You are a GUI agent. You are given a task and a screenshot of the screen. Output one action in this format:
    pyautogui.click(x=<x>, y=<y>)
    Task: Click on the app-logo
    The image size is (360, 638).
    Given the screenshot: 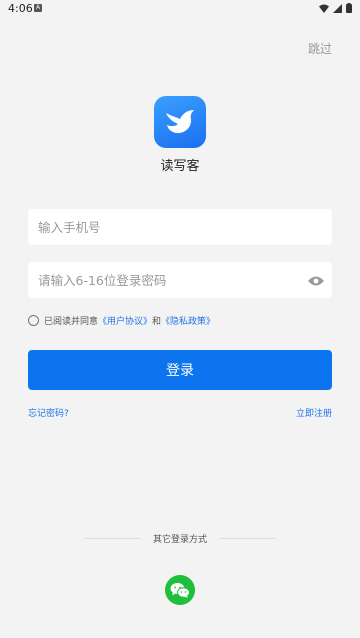 What is the action you would take?
    pyautogui.click(x=180, y=122)
    